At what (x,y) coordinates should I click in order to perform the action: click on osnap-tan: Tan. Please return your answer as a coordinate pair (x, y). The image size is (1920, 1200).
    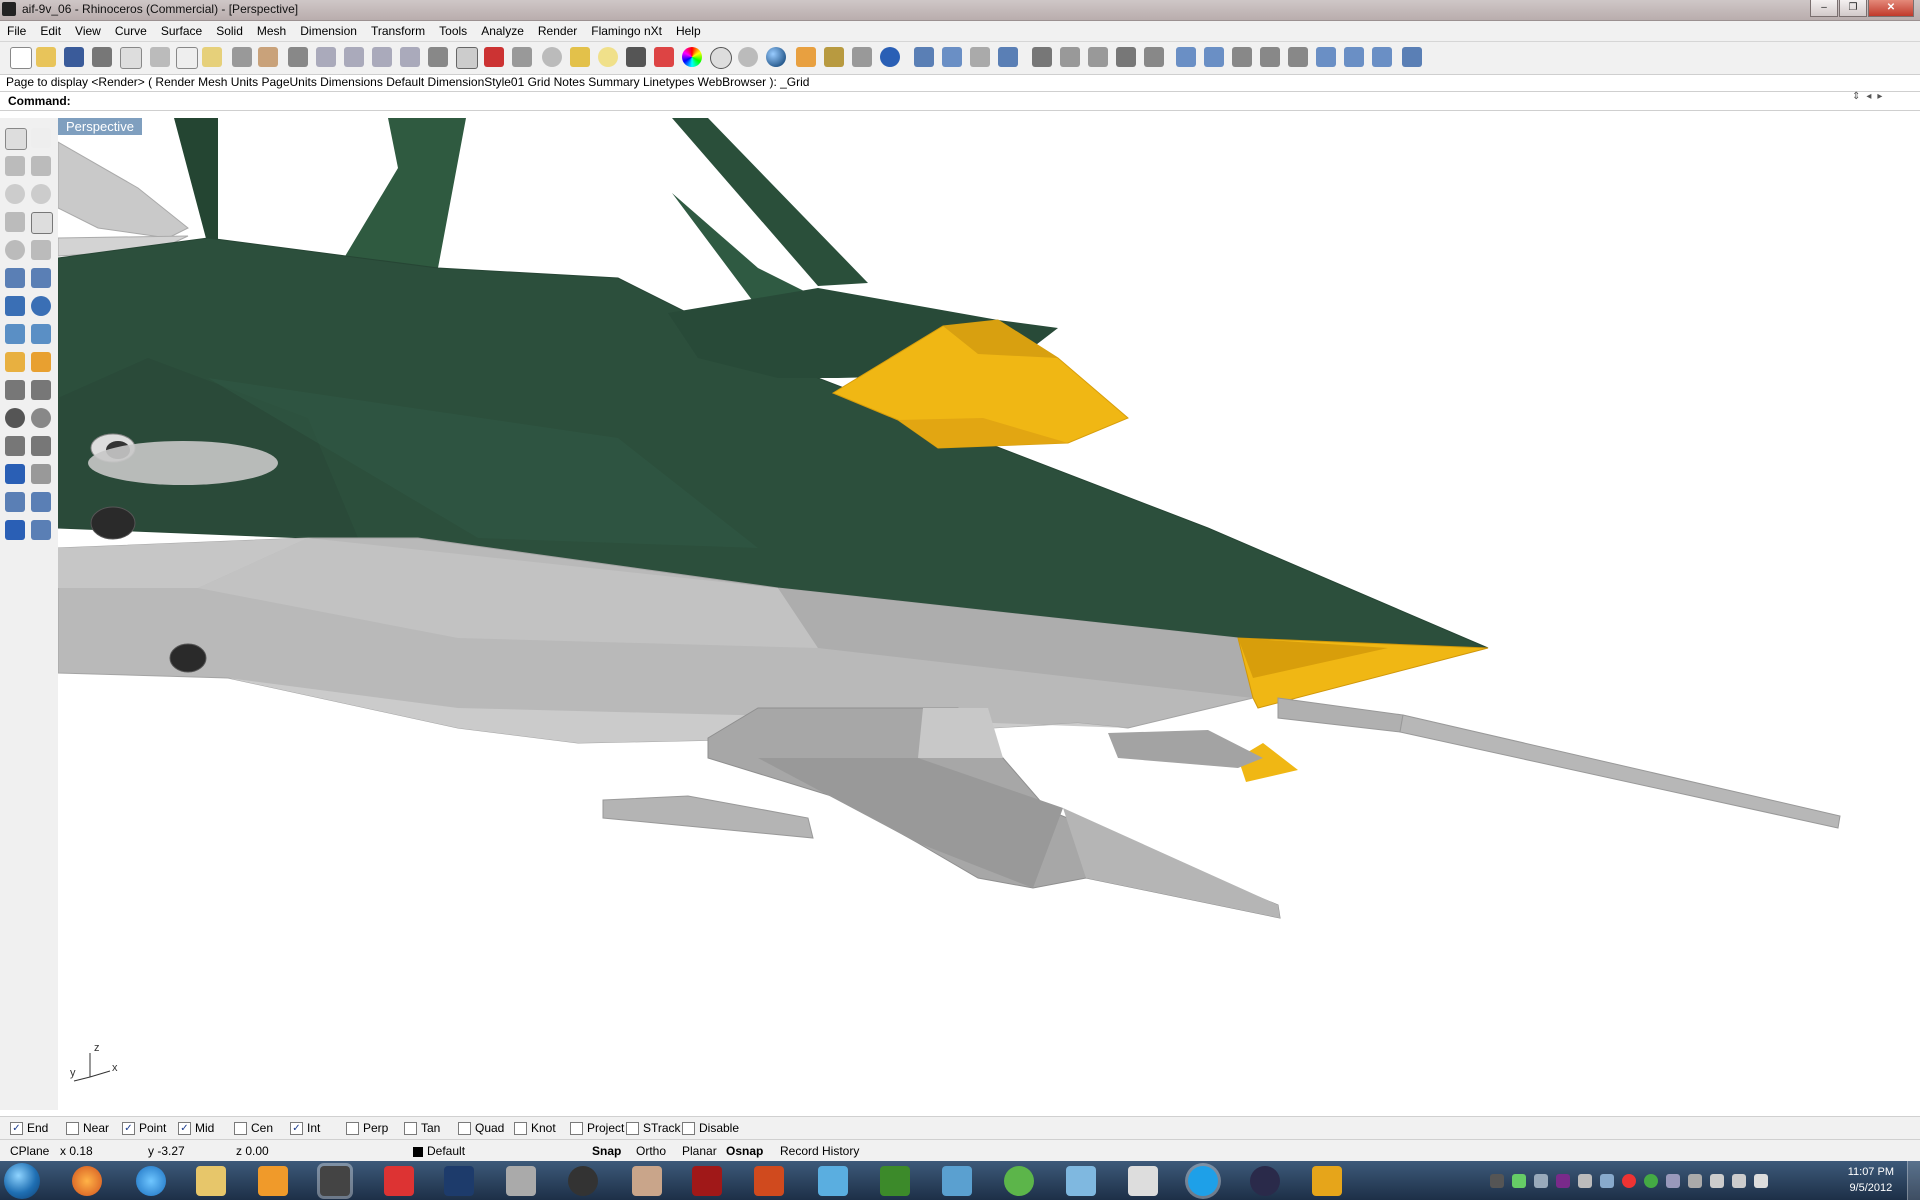
    Looking at the image, I should click on (422, 1128).